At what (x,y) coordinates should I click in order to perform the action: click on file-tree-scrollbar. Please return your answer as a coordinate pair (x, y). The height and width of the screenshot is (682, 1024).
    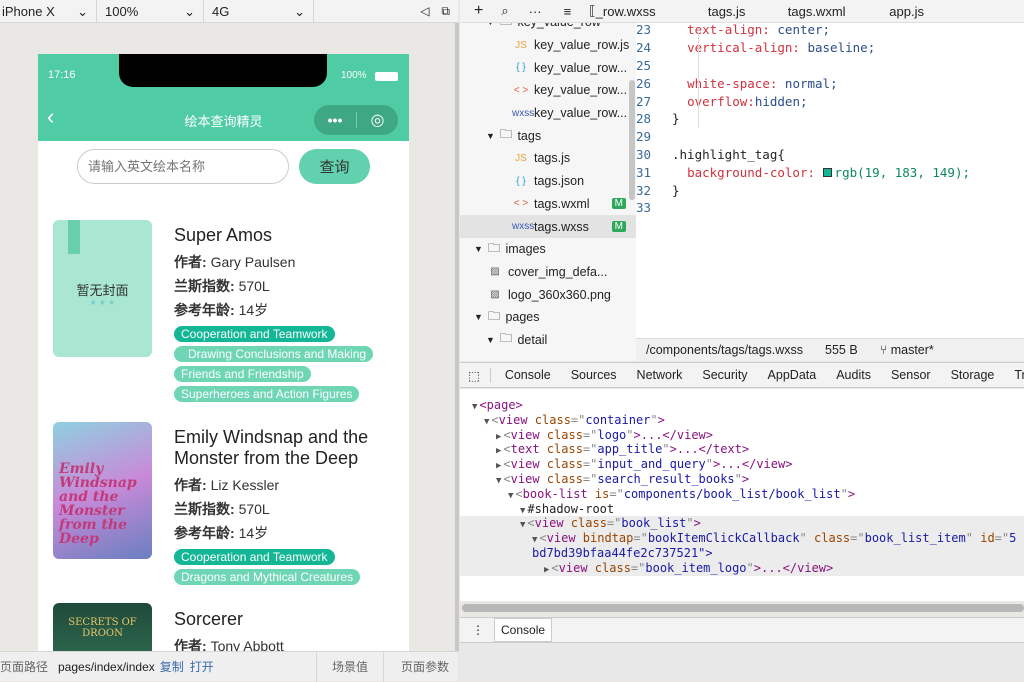
    Looking at the image, I should click on (632, 140).